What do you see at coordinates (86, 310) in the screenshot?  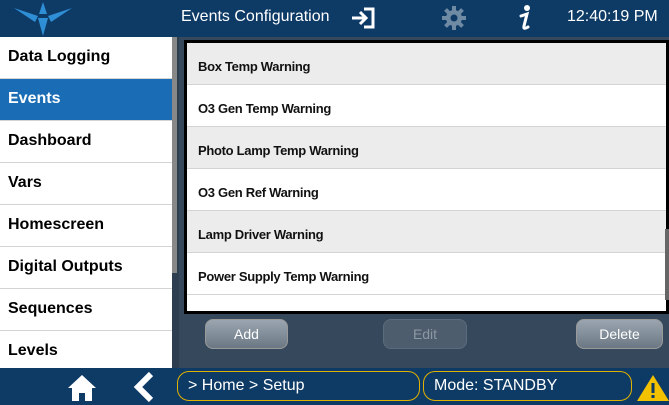 I see `sidebar-item-sequences: Sequences` at bounding box center [86, 310].